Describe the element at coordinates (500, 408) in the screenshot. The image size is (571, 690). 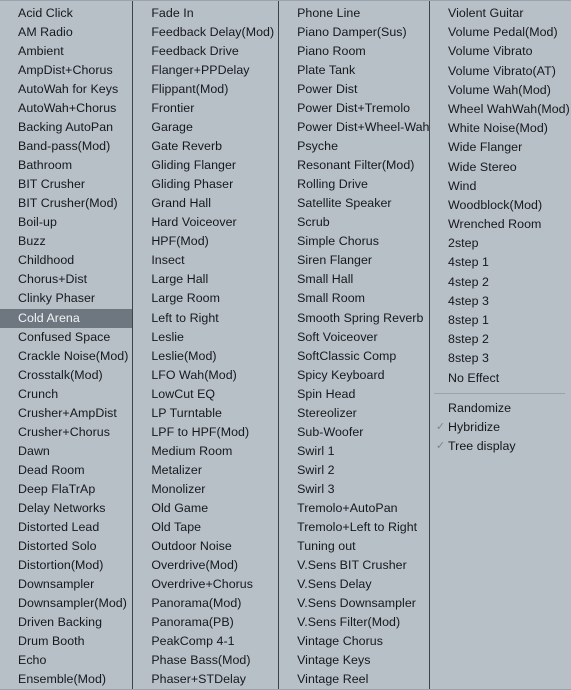
I see `menu-item-randomize: Randomize` at that location.